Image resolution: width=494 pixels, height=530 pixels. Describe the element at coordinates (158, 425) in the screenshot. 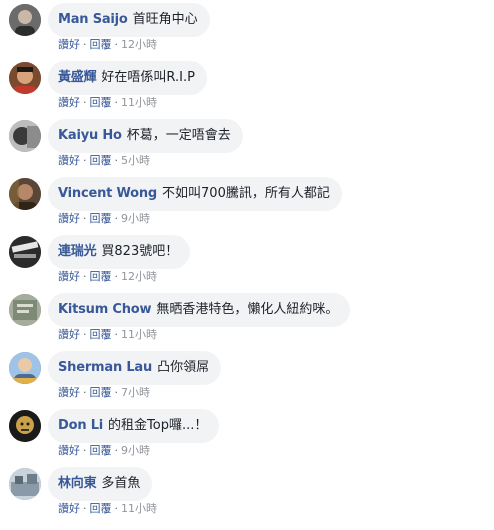

I see `comment-text: 的租金Top囉...！` at that location.